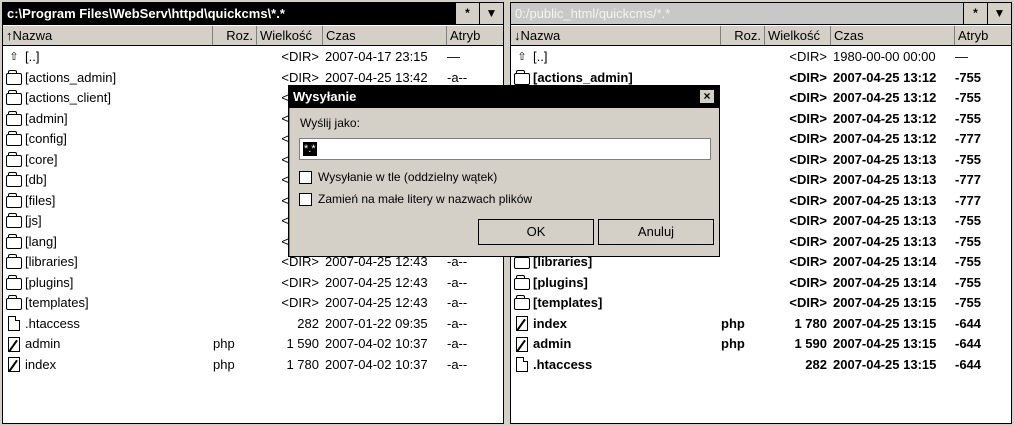 Image resolution: width=1014 pixels, height=426 pixels. What do you see at coordinates (41, 241) in the screenshot?
I see `file-name: [lang]` at bounding box center [41, 241].